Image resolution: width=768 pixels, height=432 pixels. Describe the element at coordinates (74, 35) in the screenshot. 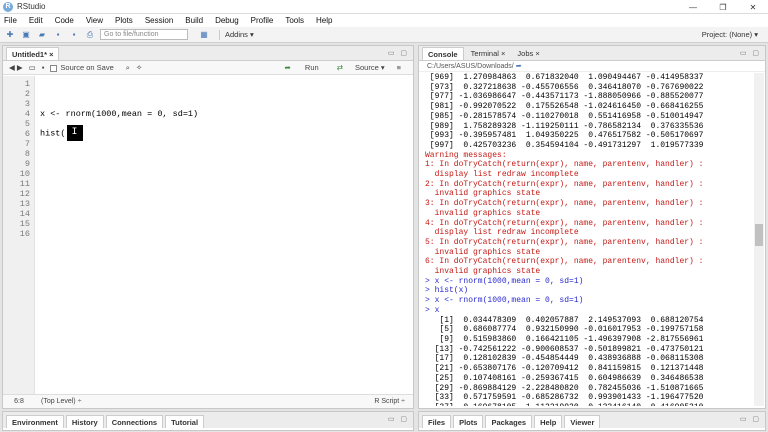

I see `save-all-icon: ▪` at that location.